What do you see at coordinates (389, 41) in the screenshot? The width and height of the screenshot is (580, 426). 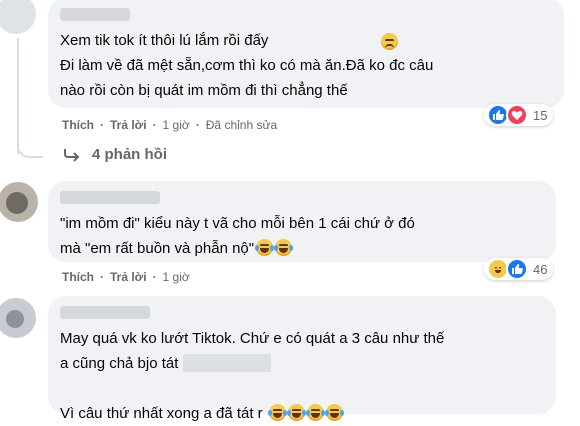 I see `pensive-face-icon` at bounding box center [389, 41].